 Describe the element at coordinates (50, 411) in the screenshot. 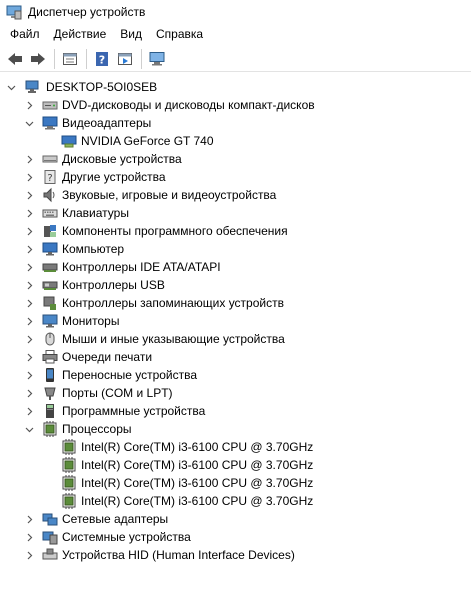

I see `software-device-icon` at that location.